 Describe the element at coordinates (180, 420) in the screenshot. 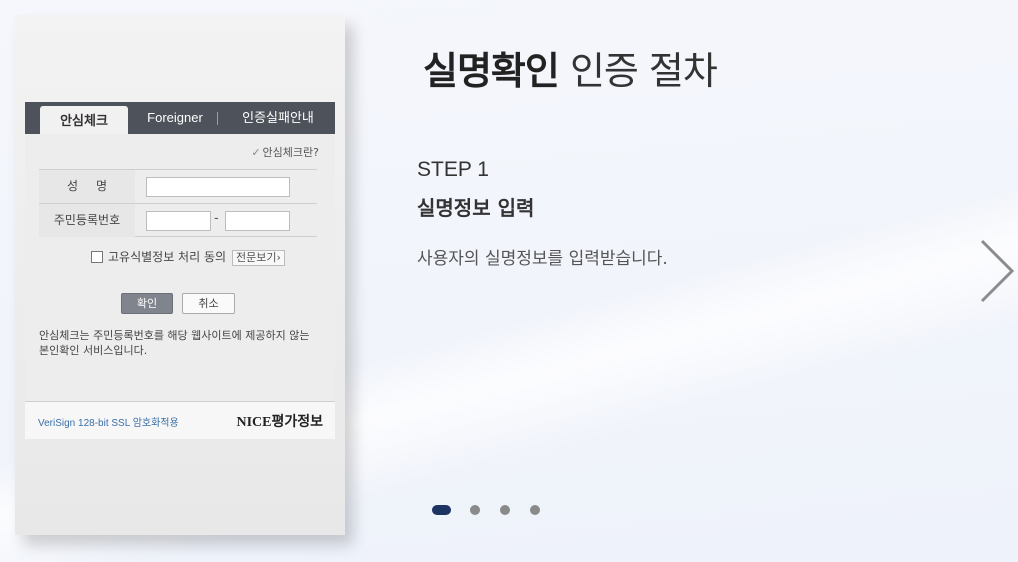

I see `form-footer: VeriSign 128-bit SSL 암호화적용 NICE평가정보` at that location.